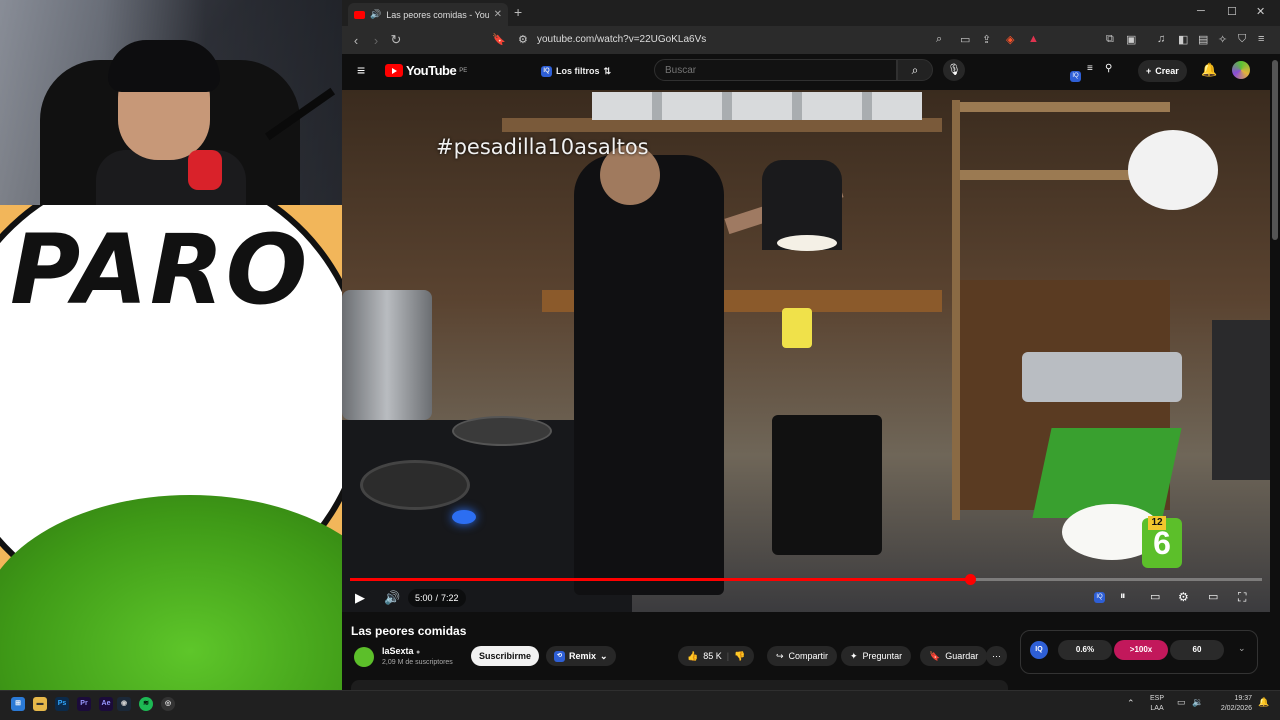 The height and width of the screenshot is (720, 1280). Describe the element at coordinates (716, 656) in the screenshot. I see `like-dislike-button: 👍 85 K | 👎` at that location.